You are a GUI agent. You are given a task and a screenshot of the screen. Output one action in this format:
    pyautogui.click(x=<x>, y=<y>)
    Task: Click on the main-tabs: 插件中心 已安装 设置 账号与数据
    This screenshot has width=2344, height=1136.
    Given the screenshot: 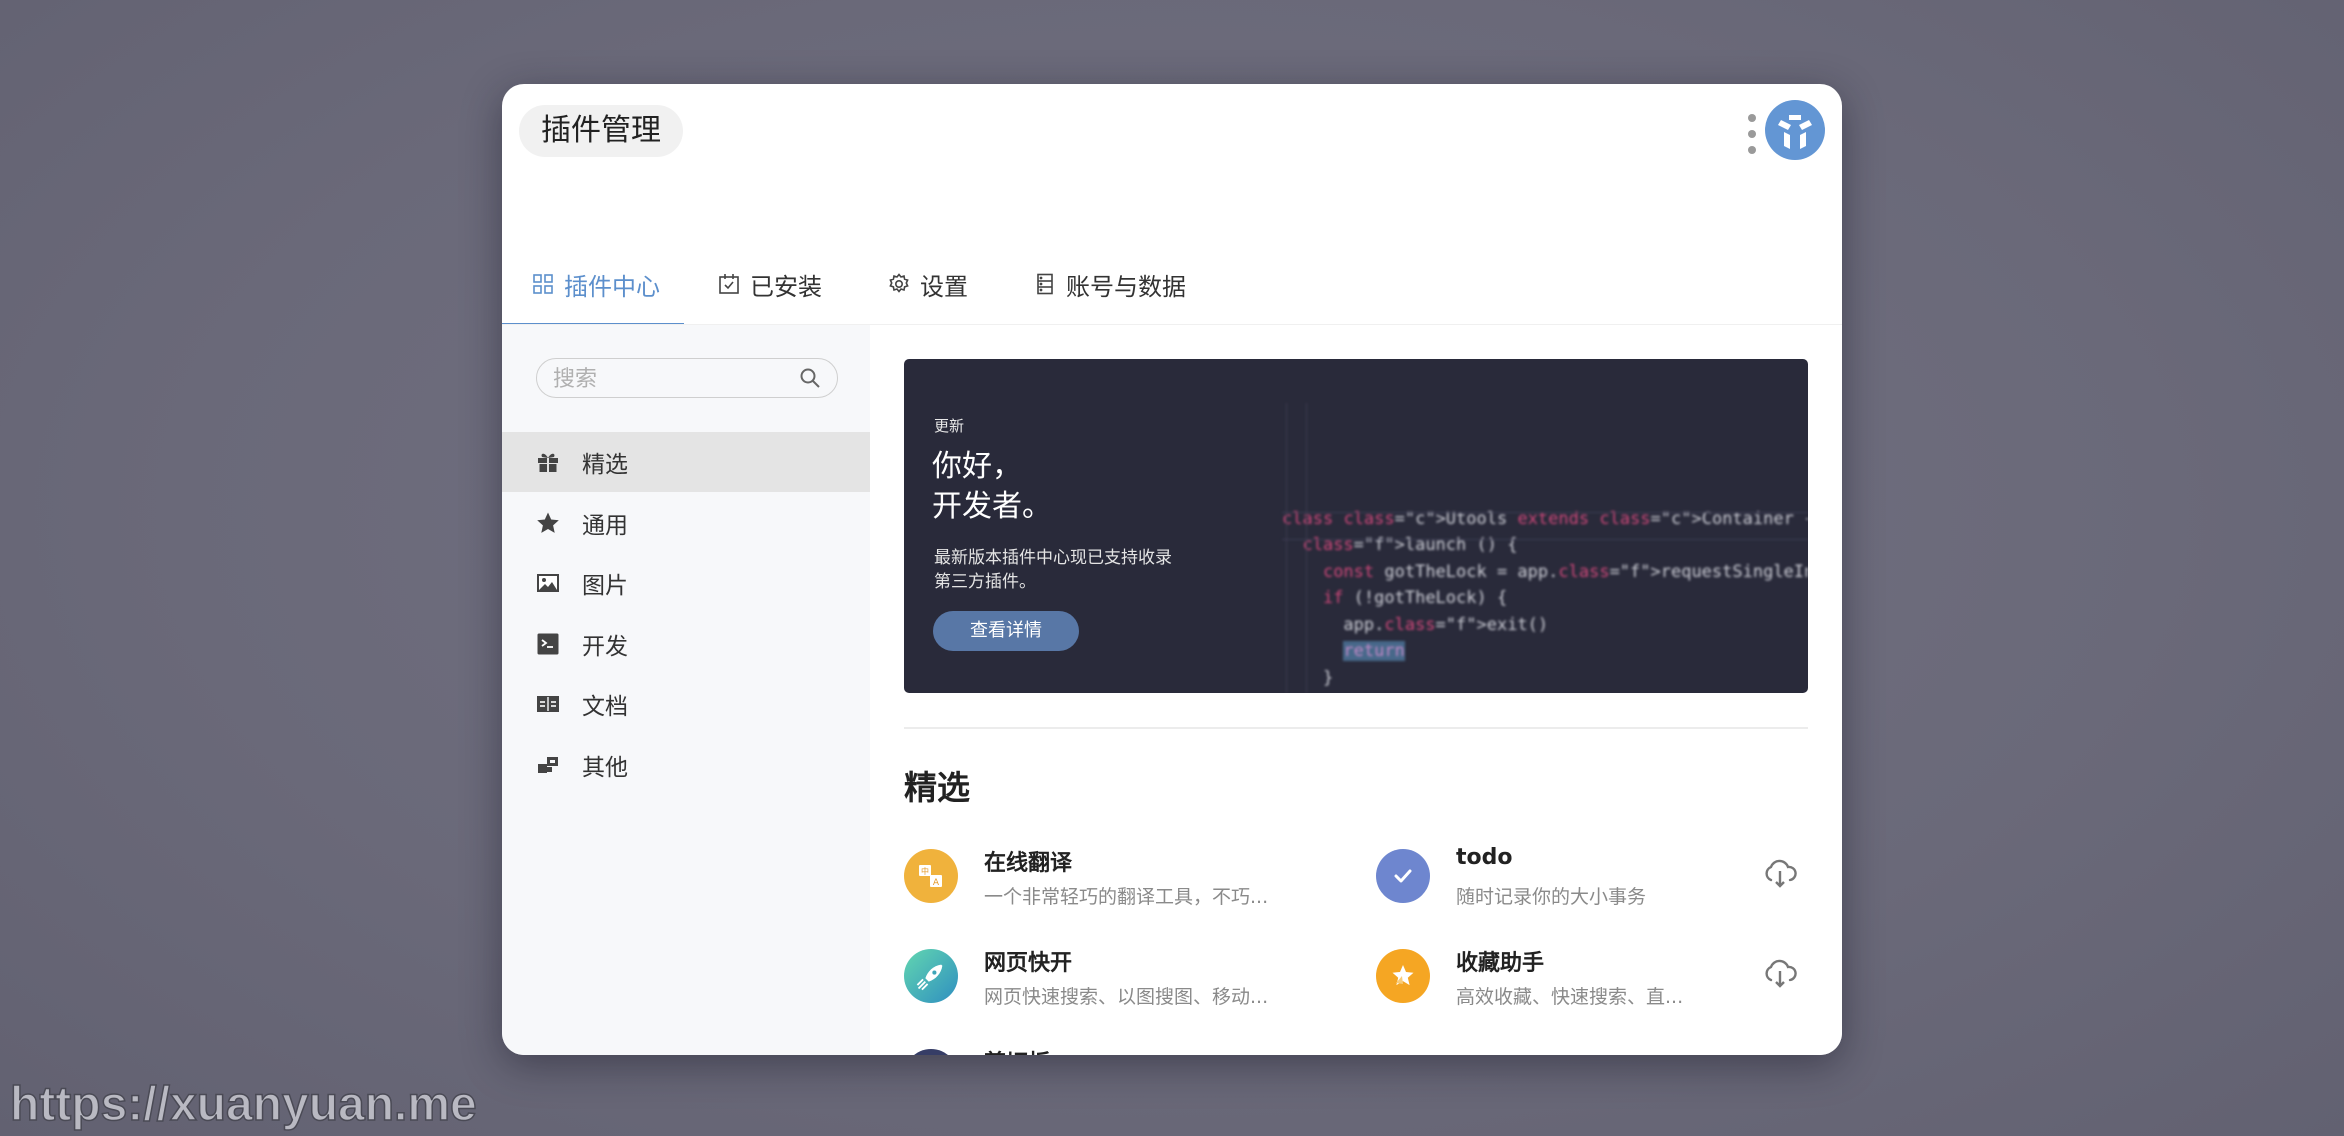 What is the action you would take?
    pyautogui.click(x=1172, y=285)
    